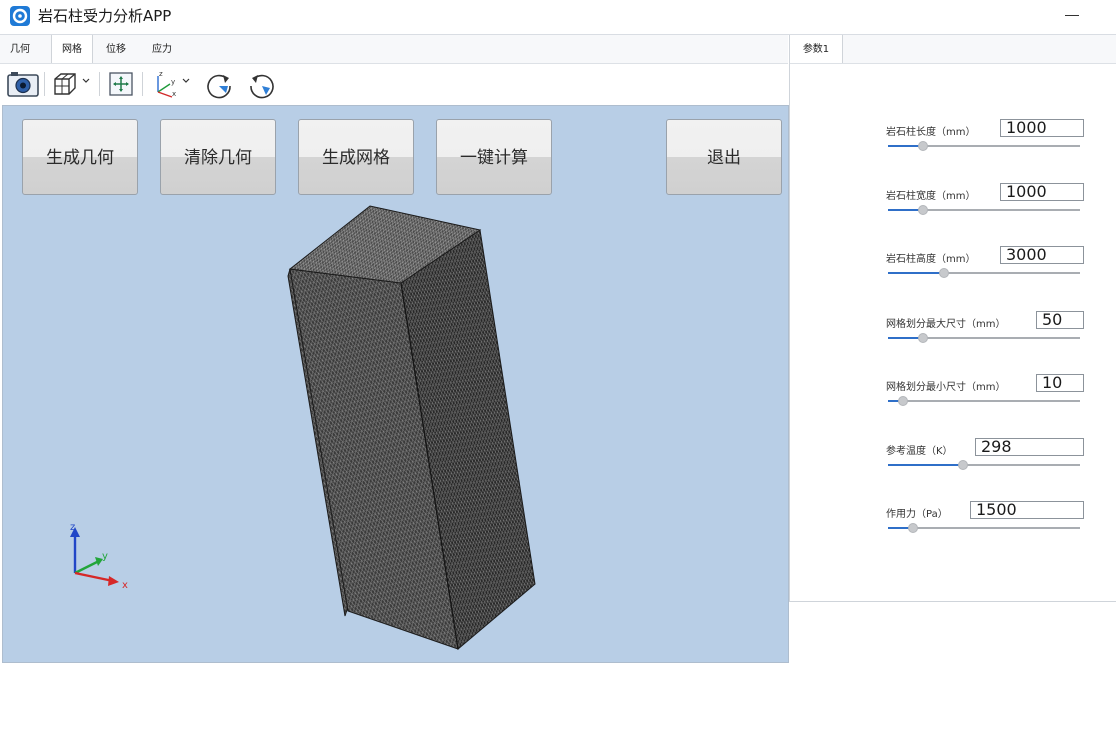  What do you see at coordinates (1029, 447) in the screenshot?
I see `param-input: 298` at bounding box center [1029, 447].